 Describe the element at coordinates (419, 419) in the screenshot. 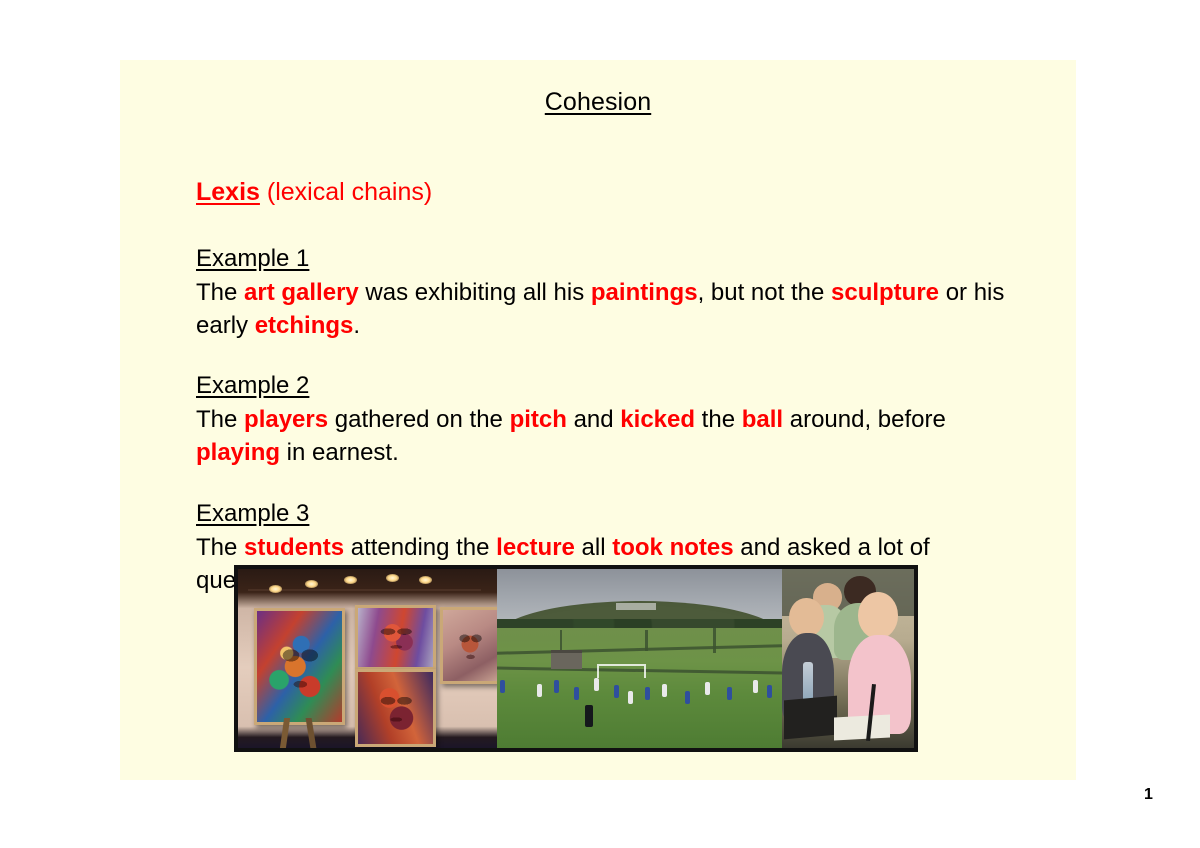

I see `seg-plain: gathered on the` at that location.